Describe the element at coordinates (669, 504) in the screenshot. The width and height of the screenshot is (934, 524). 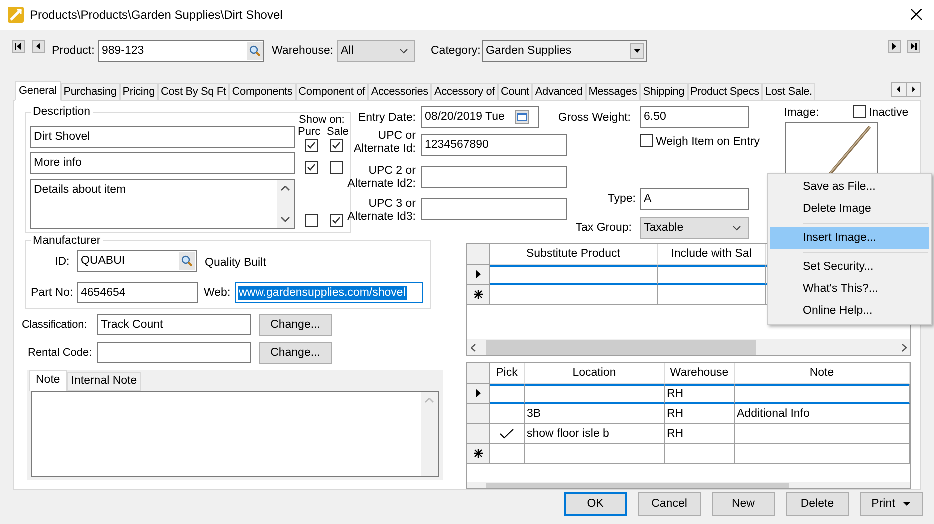
I see `dialog-button: Cancel` at that location.